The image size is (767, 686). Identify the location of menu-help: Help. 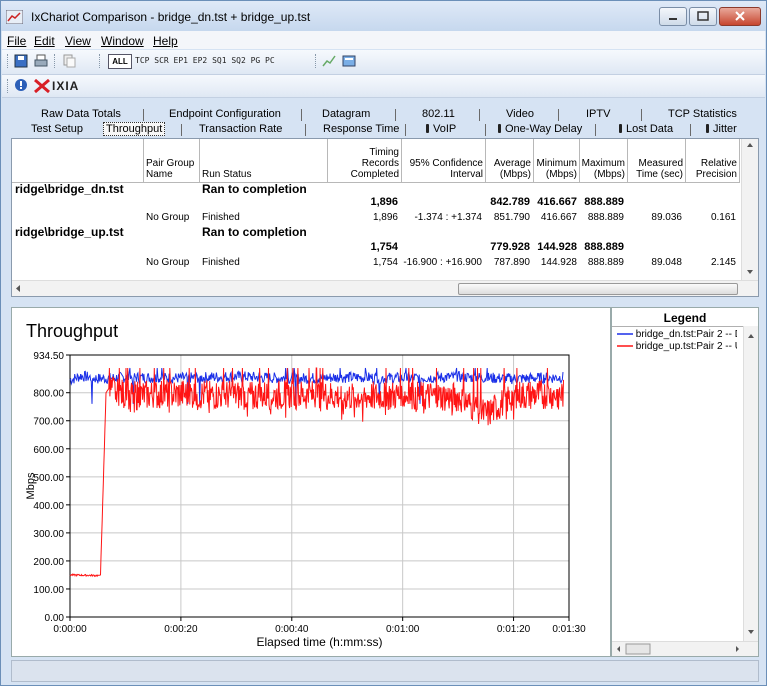
(165, 41).